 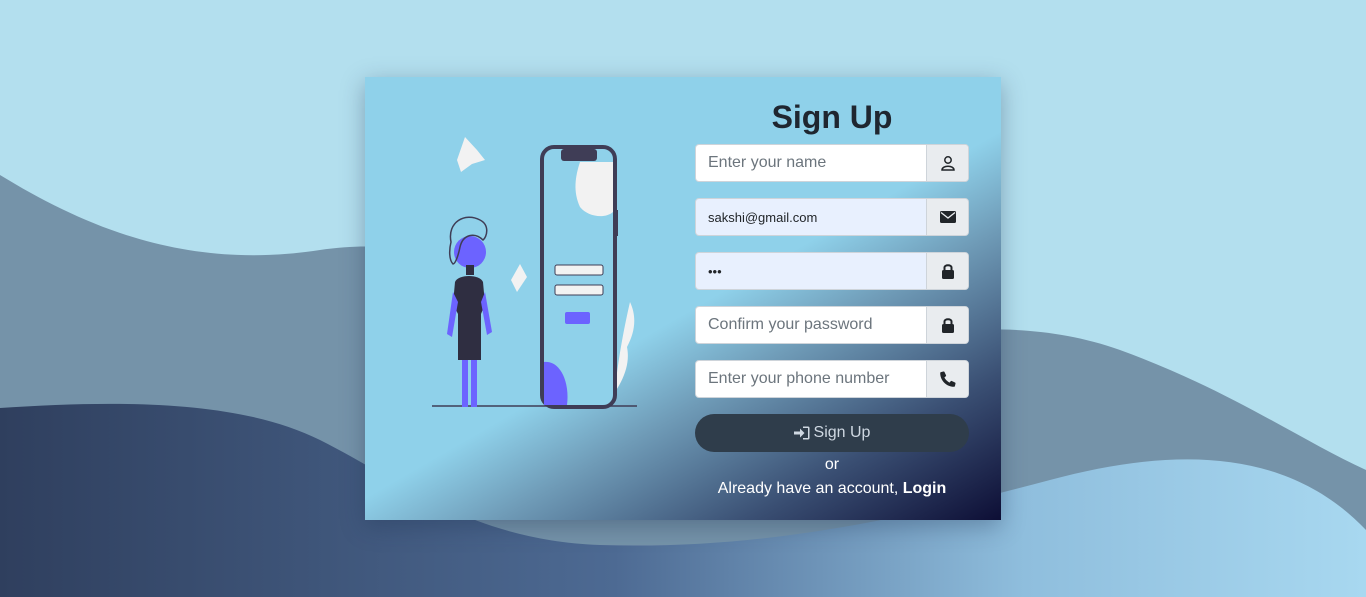 What do you see at coordinates (811, 379) in the screenshot?
I see `phone-input` at bounding box center [811, 379].